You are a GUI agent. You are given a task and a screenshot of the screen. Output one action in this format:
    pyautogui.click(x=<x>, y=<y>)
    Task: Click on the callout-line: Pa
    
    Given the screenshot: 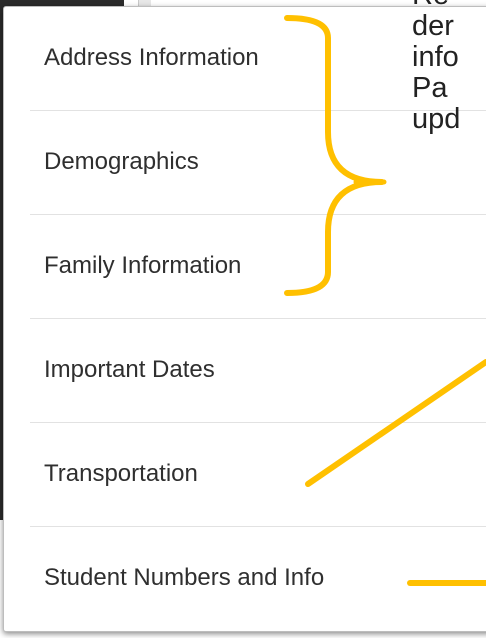 What is the action you would take?
    pyautogui.click(x=430, y=88)
    